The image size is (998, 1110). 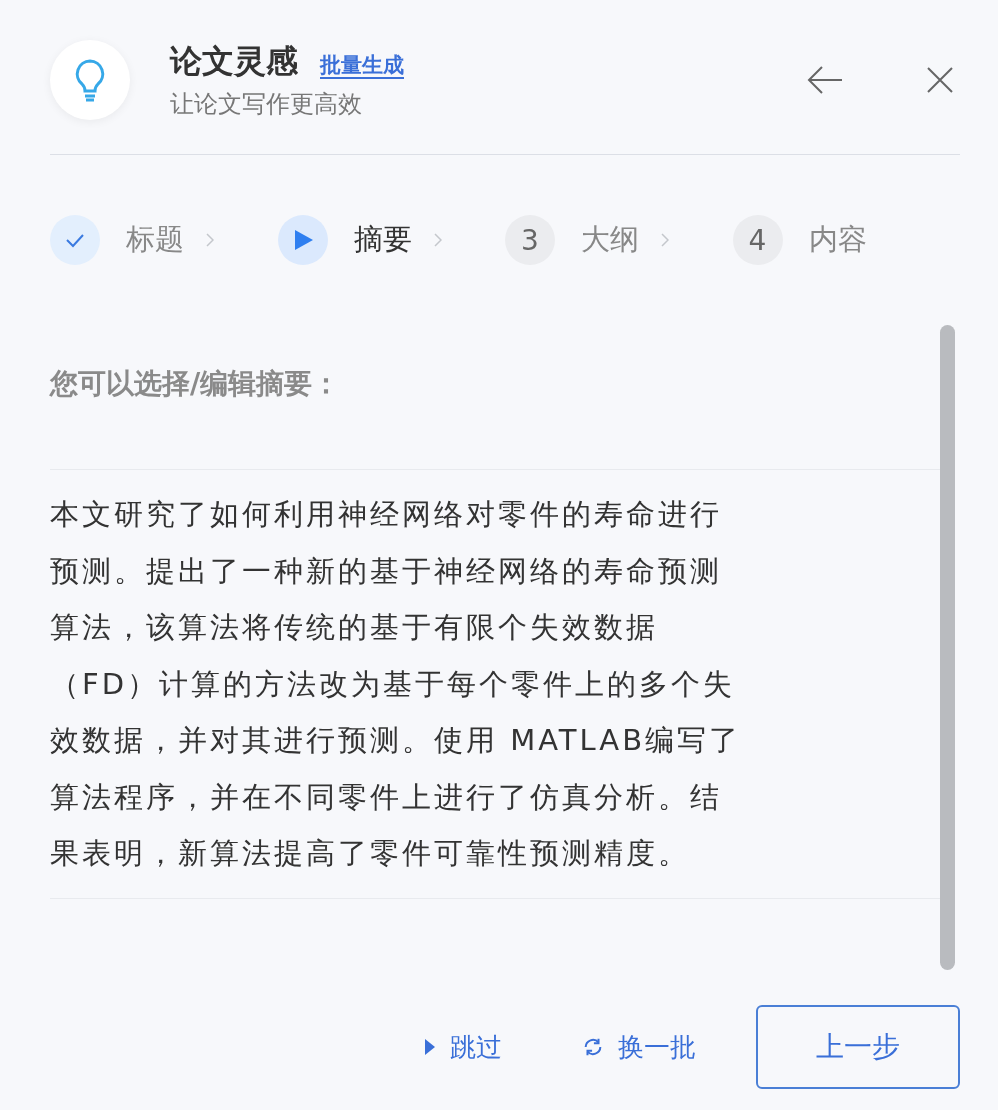 What do you see at coordinates (947, 647) in the screenshot?
I see `scrollbar` at bounding box center [947, 647].